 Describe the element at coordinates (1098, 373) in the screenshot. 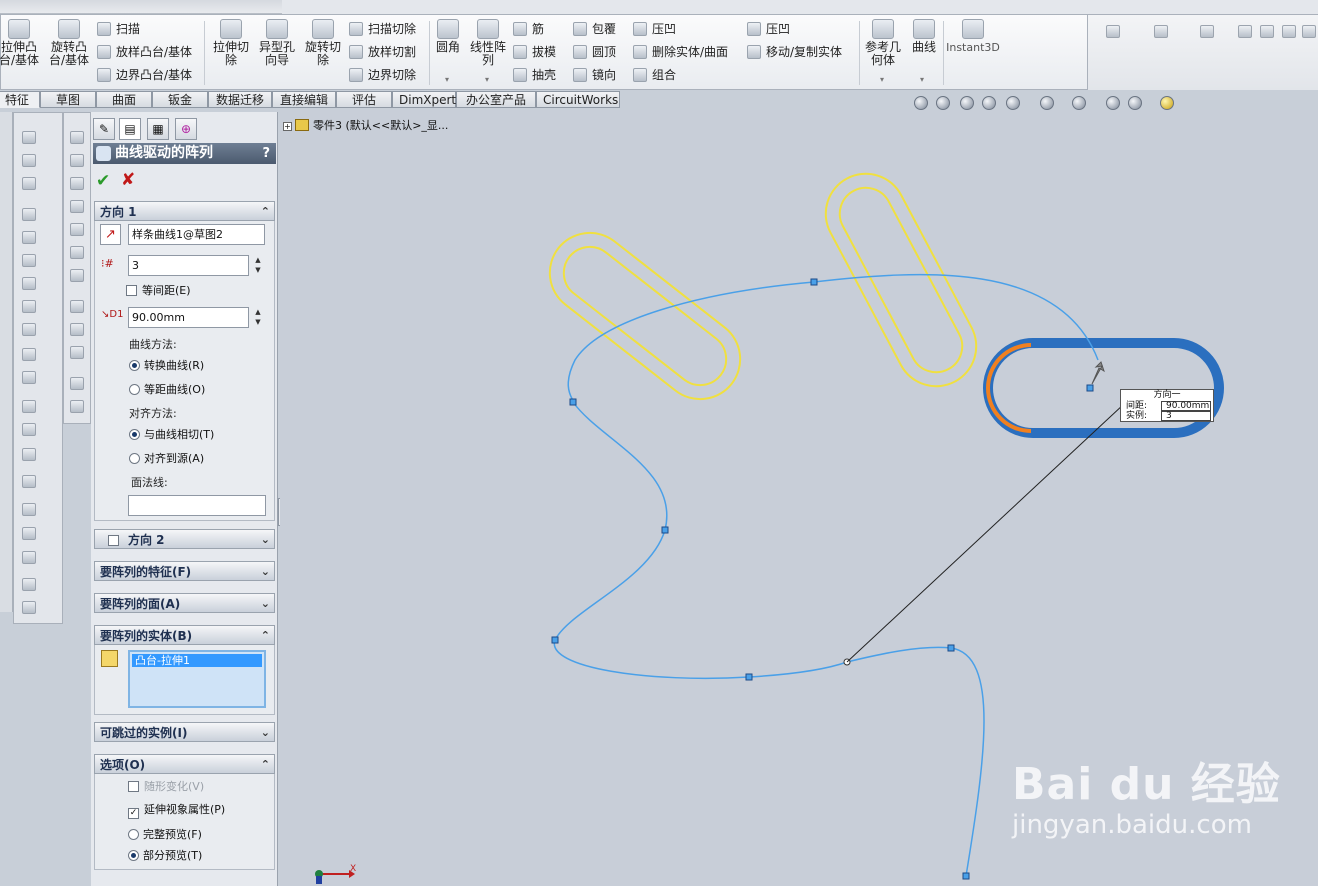

I see `direction-arrow-icon` at that location.